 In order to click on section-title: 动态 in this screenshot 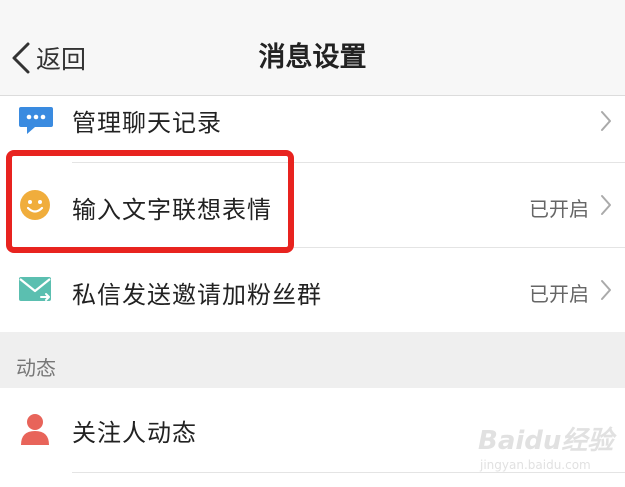, I will do `click(36, 368)`.